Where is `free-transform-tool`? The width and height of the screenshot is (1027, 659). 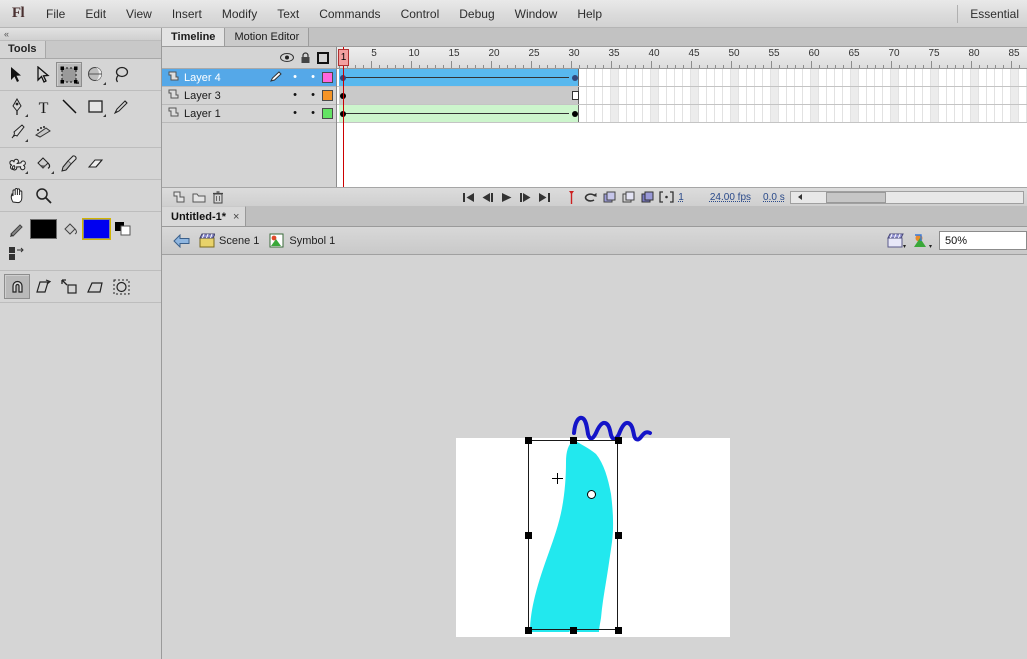 free-transform-tool is located at coordinates (69, 74).